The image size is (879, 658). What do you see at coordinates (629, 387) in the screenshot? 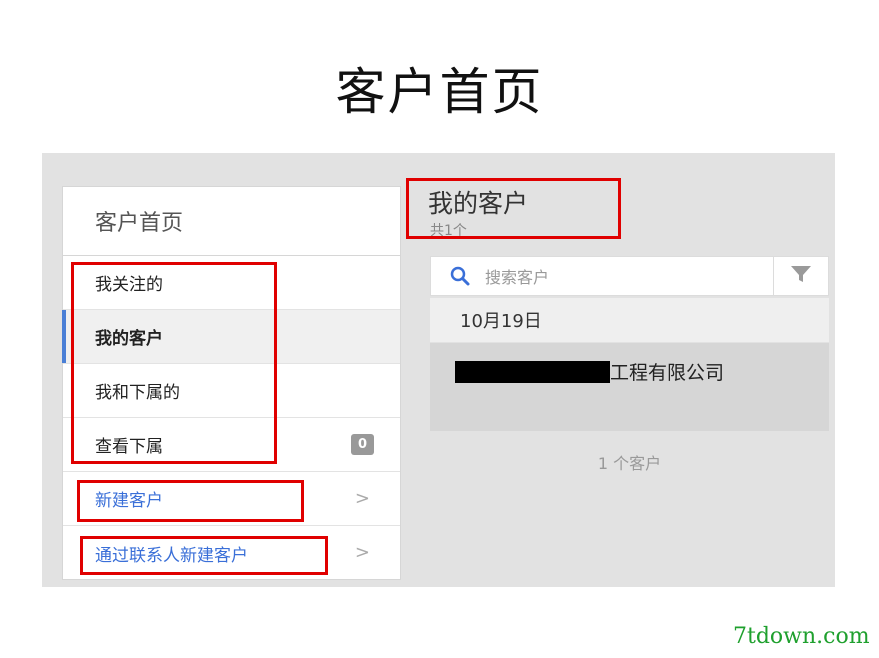
I see `customer-list-item: 工程有限公司` at bounding box center [629, 387].